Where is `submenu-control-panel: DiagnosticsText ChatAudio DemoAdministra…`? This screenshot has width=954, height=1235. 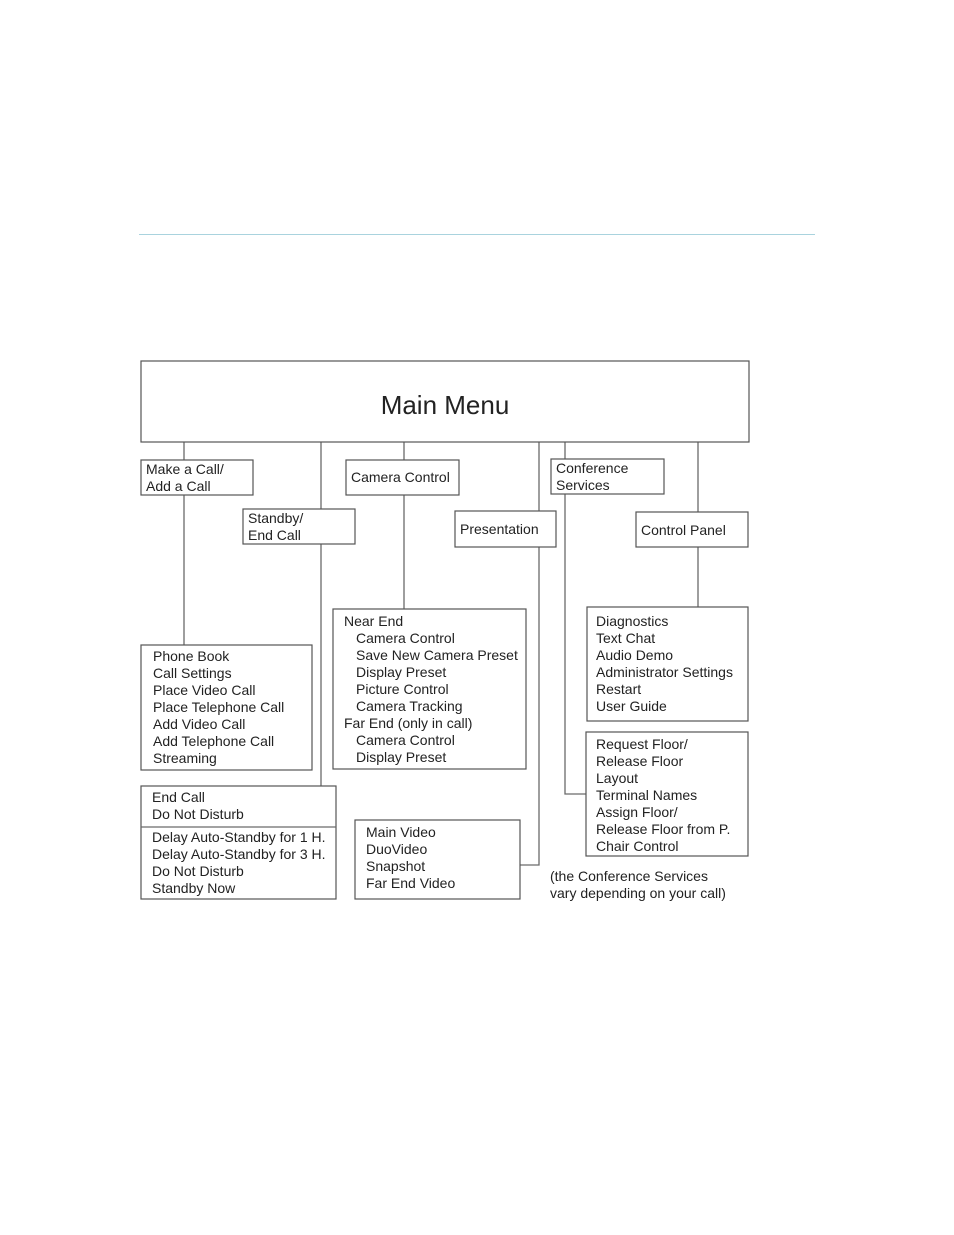 submenu-control-panel: DiagnosticsText ChatAudio DemoAdministra… is located at coordinates (667, 664).